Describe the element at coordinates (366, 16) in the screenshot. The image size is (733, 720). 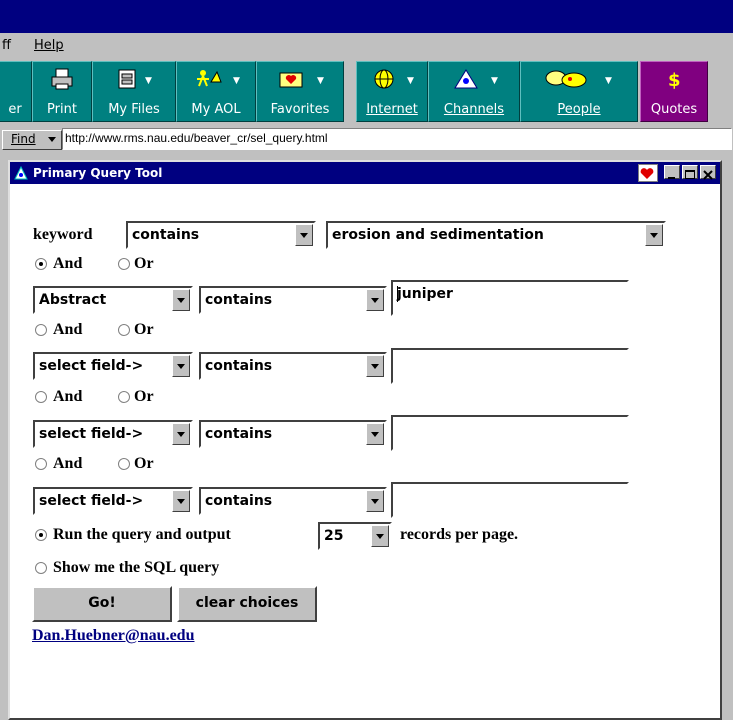
I see `browser-title-bar` at that location.